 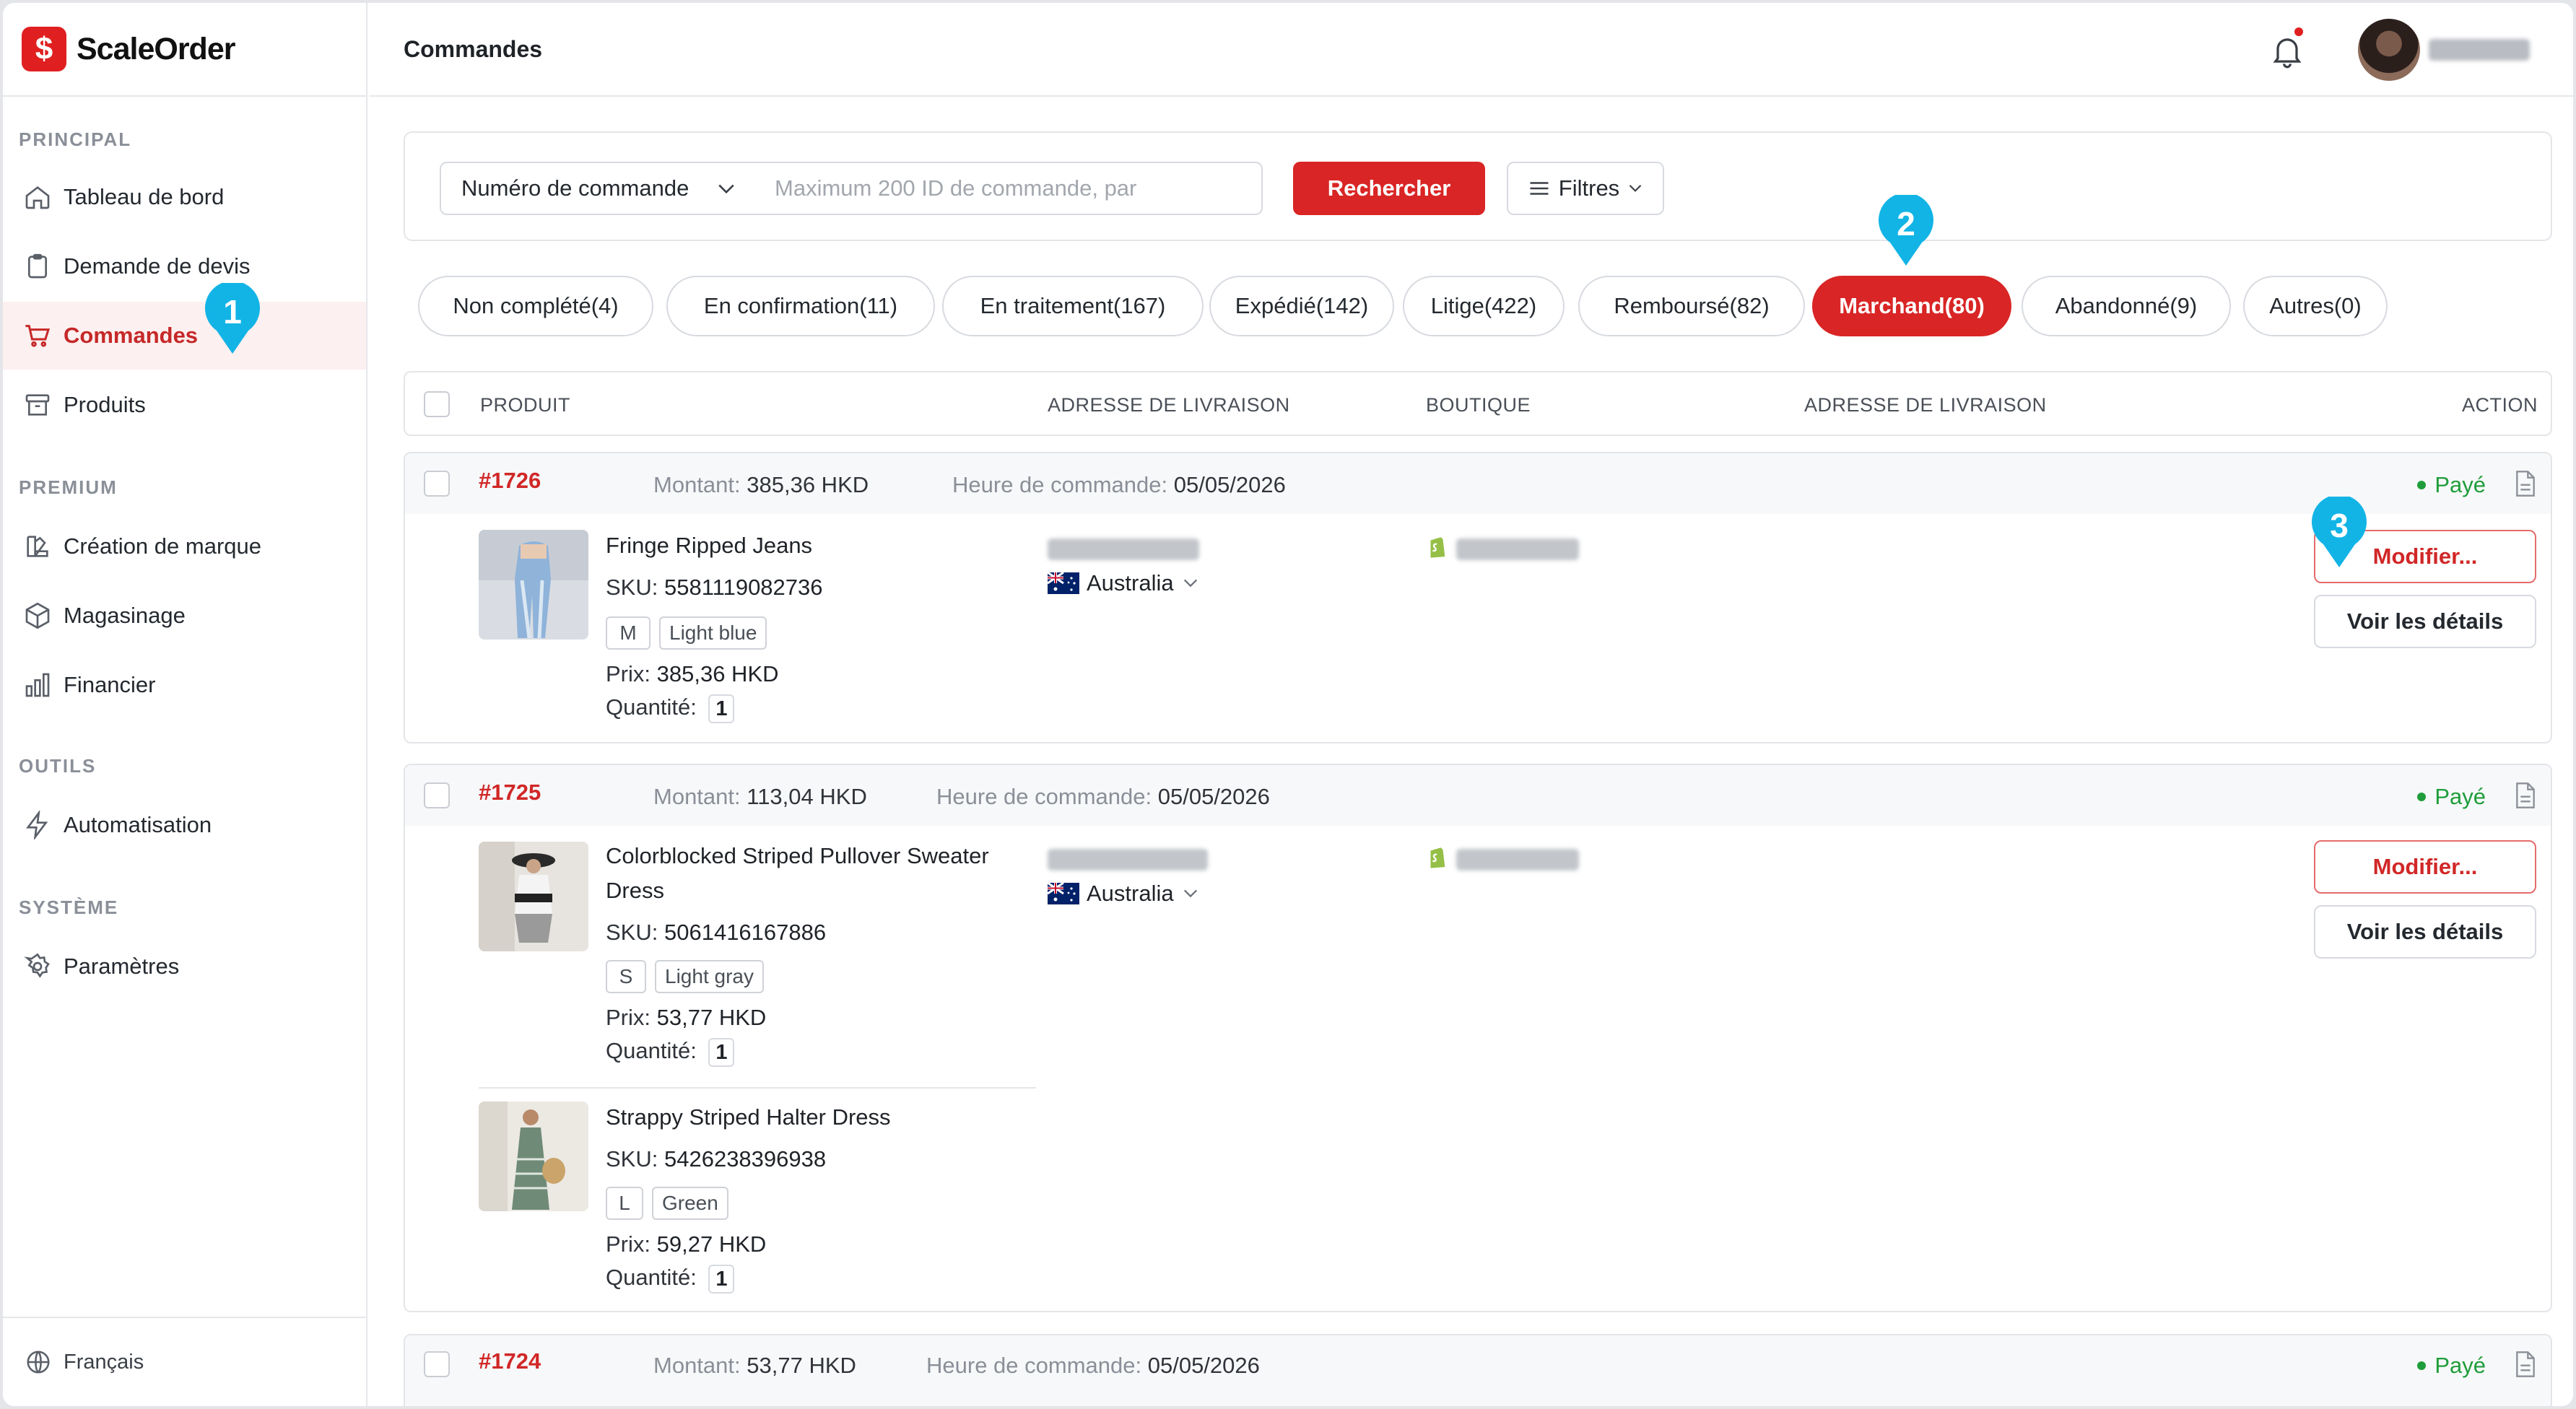 I want to click on select-all-checkbox, so click(x=437, y=404).